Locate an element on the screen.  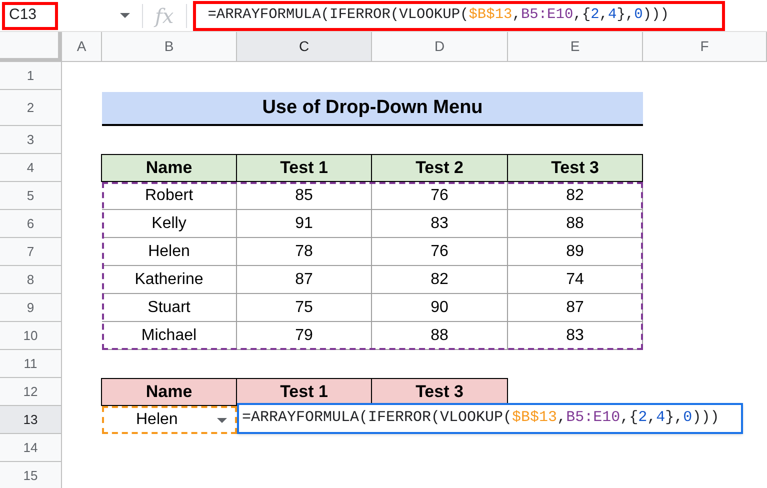
column-header: D is located at coordinates (440, 47).